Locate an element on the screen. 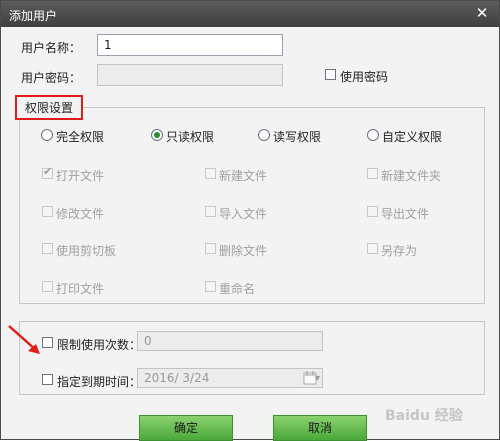 This screenshot has height=441, width=500. perm-export-file-label: 导出文件 is located at coordinates (405, 214).